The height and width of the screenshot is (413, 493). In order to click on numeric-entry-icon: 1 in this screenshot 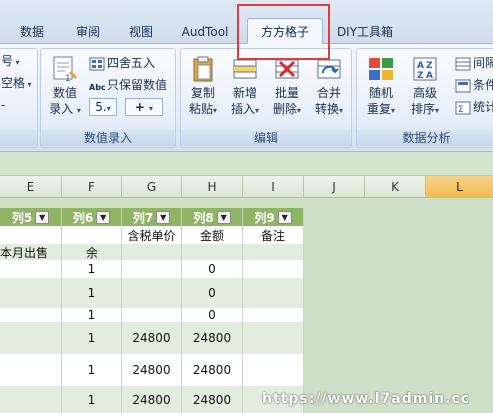, I will do `click(65, 69)`.